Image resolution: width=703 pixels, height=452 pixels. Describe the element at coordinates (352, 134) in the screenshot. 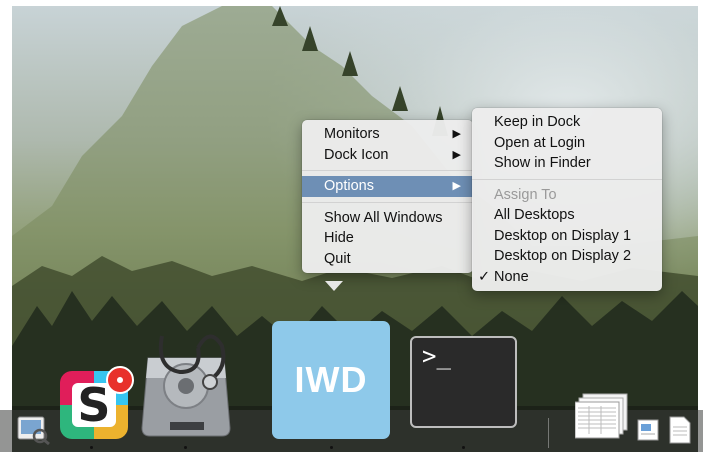

I see `menu-item-label: Monitors` at that location.